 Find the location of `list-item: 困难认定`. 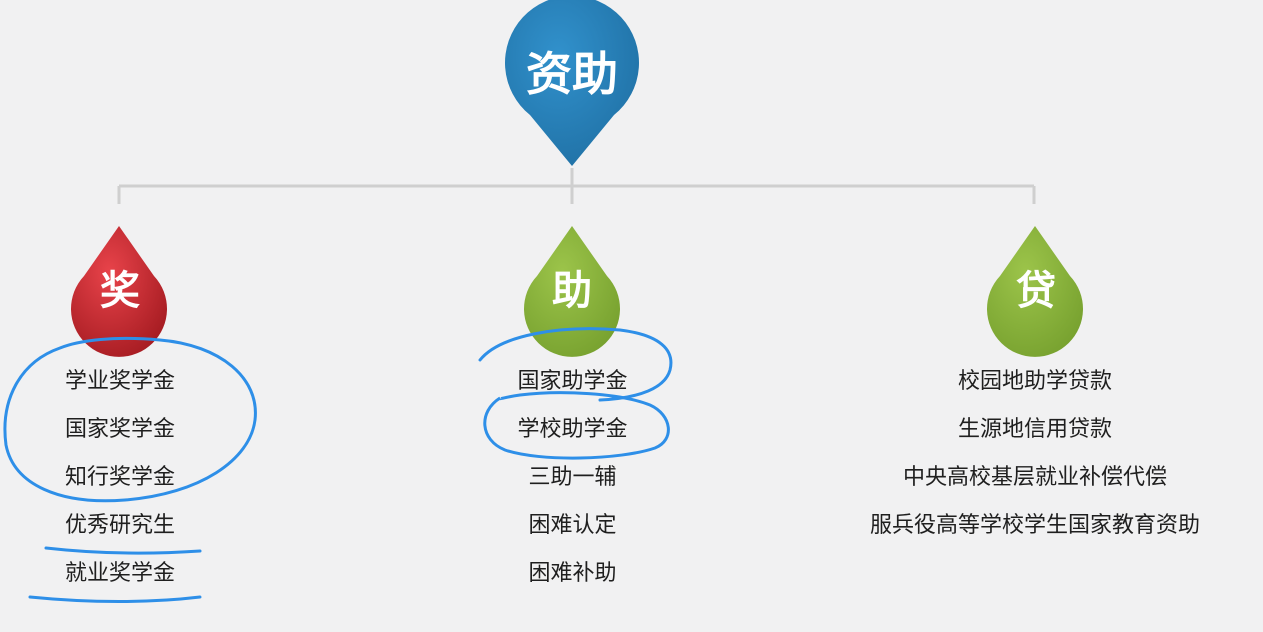

list-item: 困难认定 is located at coordinates (572, 525).